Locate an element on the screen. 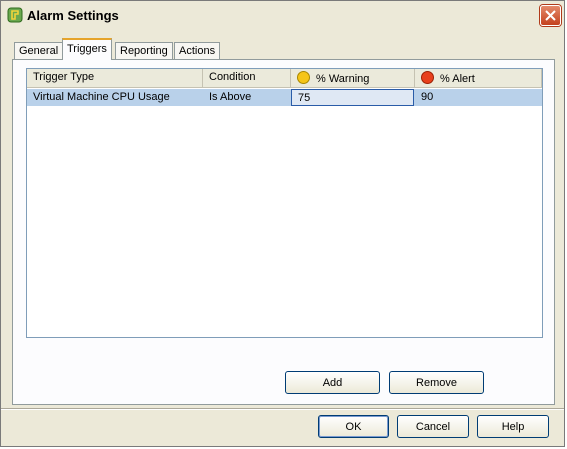 The height and width of the screenshot is (449, 567). column-header-condition: Condition is located at coordinates (247, 78).